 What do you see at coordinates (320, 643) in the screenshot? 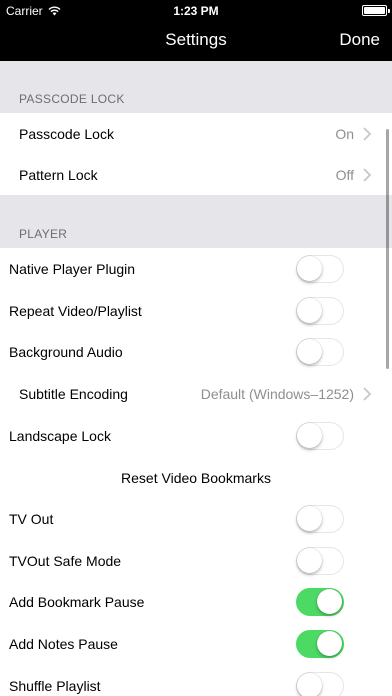
I see `add-notes-pause-toggle` at bounding box center [320, 643].